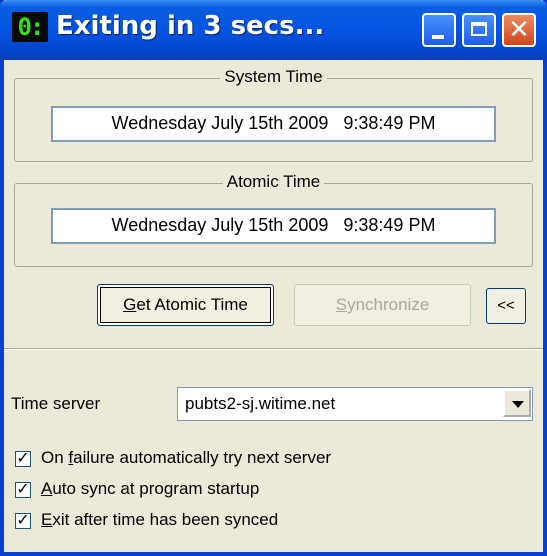 The width and height of the screenshot is (547, 556). I want to click on close-button: ✕, so click(519, 30).